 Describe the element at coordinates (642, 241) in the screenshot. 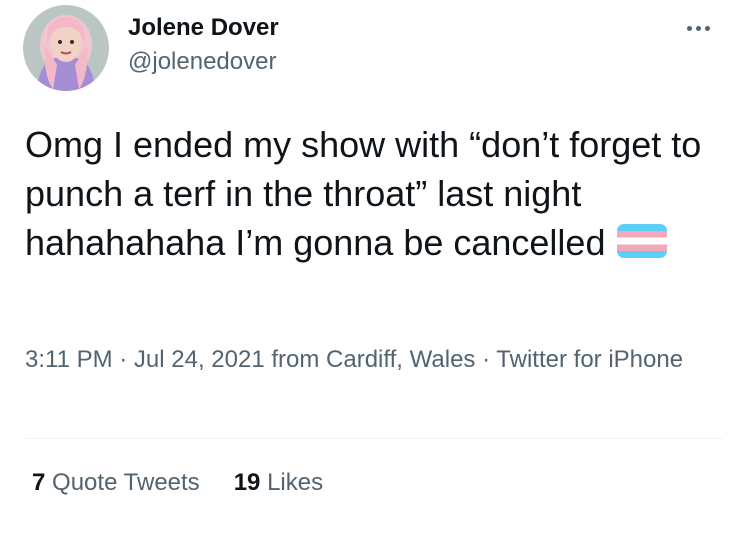

I see `transgender-flag-icon` at that location.